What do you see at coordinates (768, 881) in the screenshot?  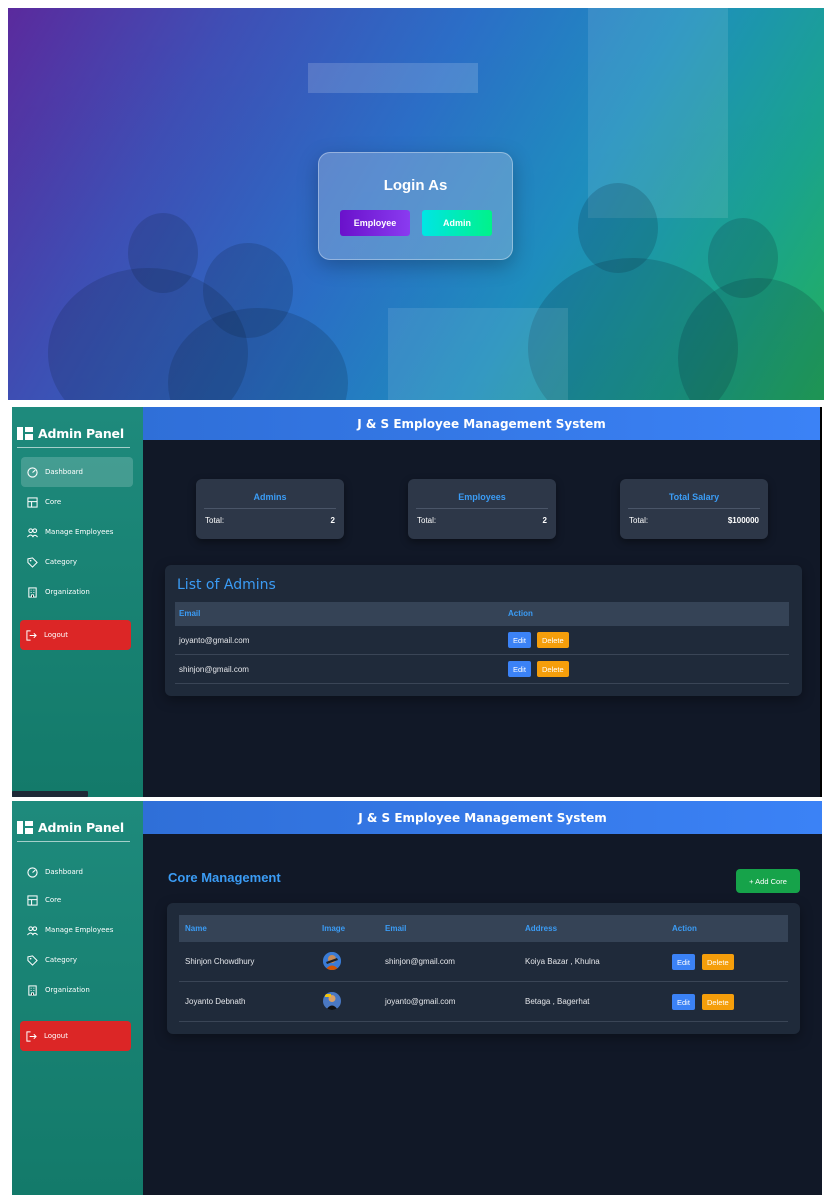 I see `add-core-button: + Add Core` at bounding box center [768, 881].